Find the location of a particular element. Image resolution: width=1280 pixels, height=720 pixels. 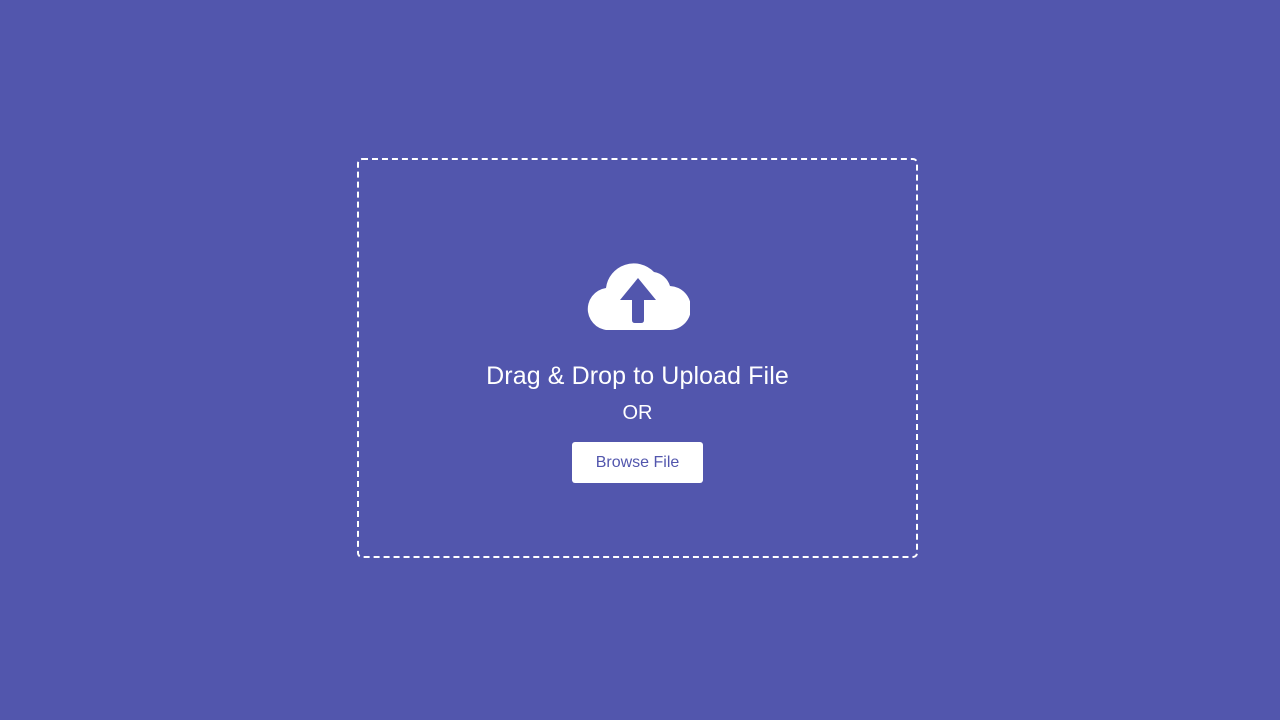

or-separator: OR is located at coordinates (637, 413).